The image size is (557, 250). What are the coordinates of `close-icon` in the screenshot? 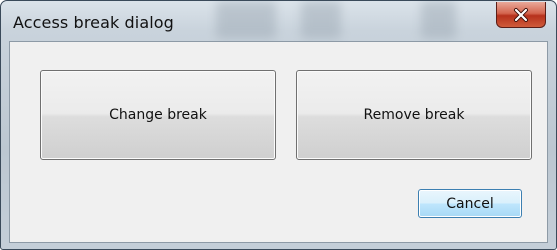 It's located at (521, 14).